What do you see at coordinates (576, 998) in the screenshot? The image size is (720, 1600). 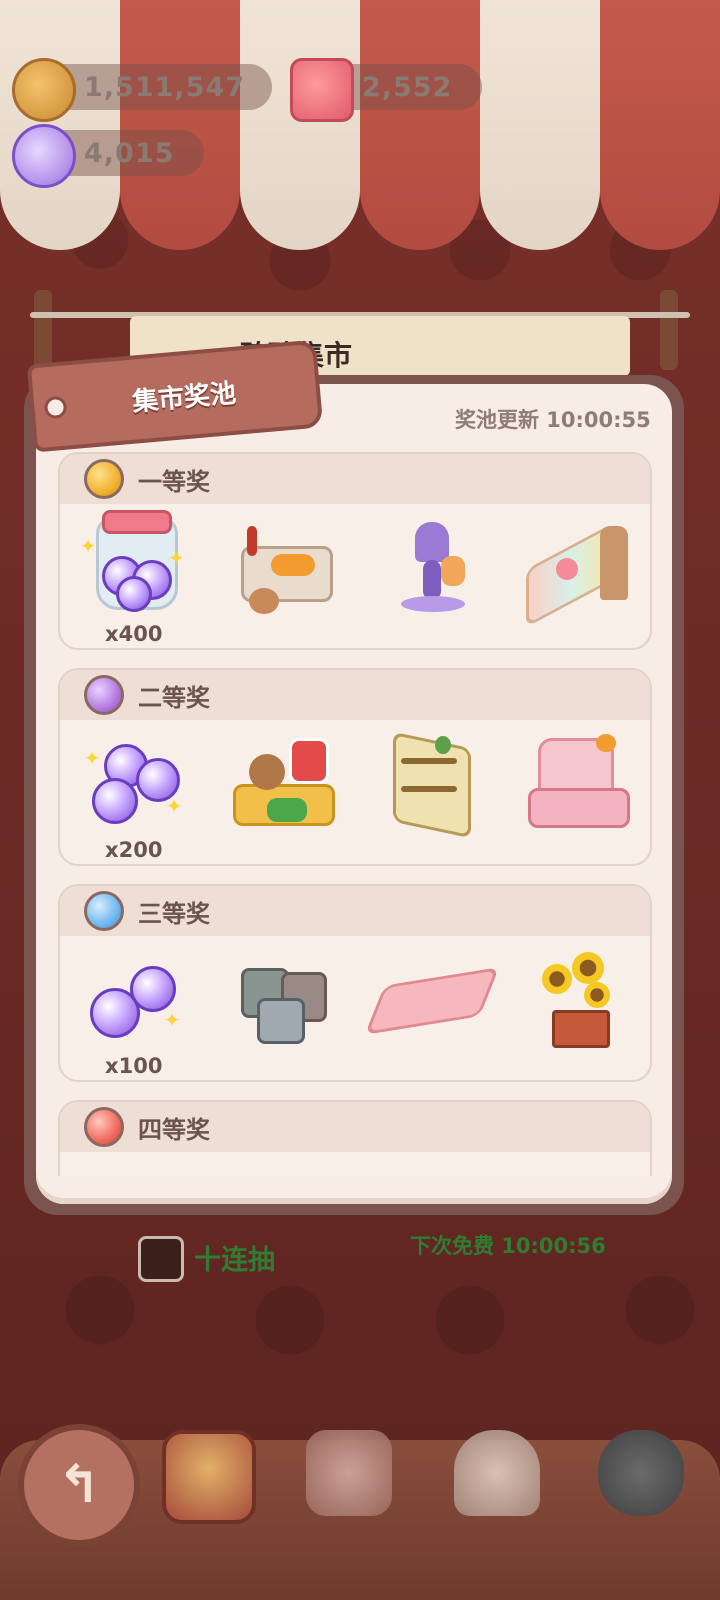 I see `sunflower-planter-icon` at bounding box center [576, 998].